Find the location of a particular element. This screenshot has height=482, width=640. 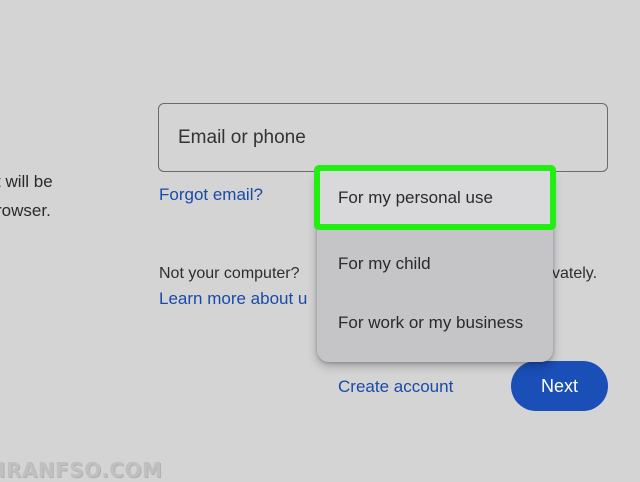

intro-text-line-1: t will be is located at coordinates (26, 181).